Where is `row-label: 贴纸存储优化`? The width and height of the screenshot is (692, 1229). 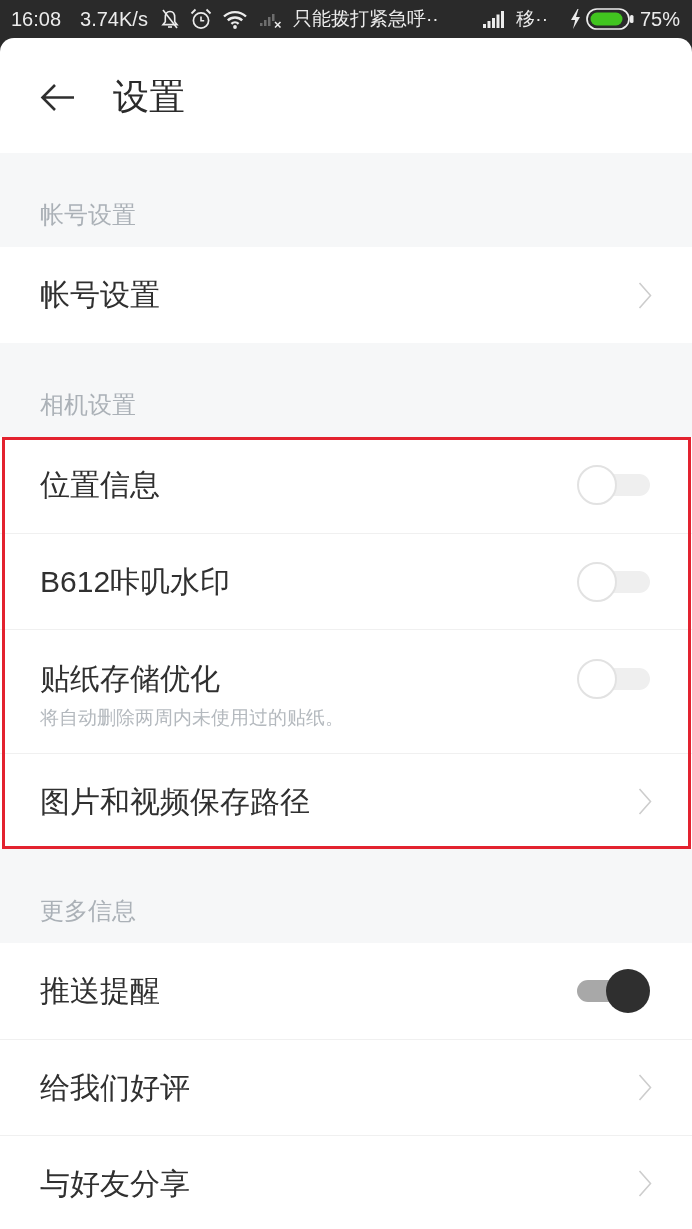 row-label: 贴纸存储优化 is located at coordinates (130, 679).